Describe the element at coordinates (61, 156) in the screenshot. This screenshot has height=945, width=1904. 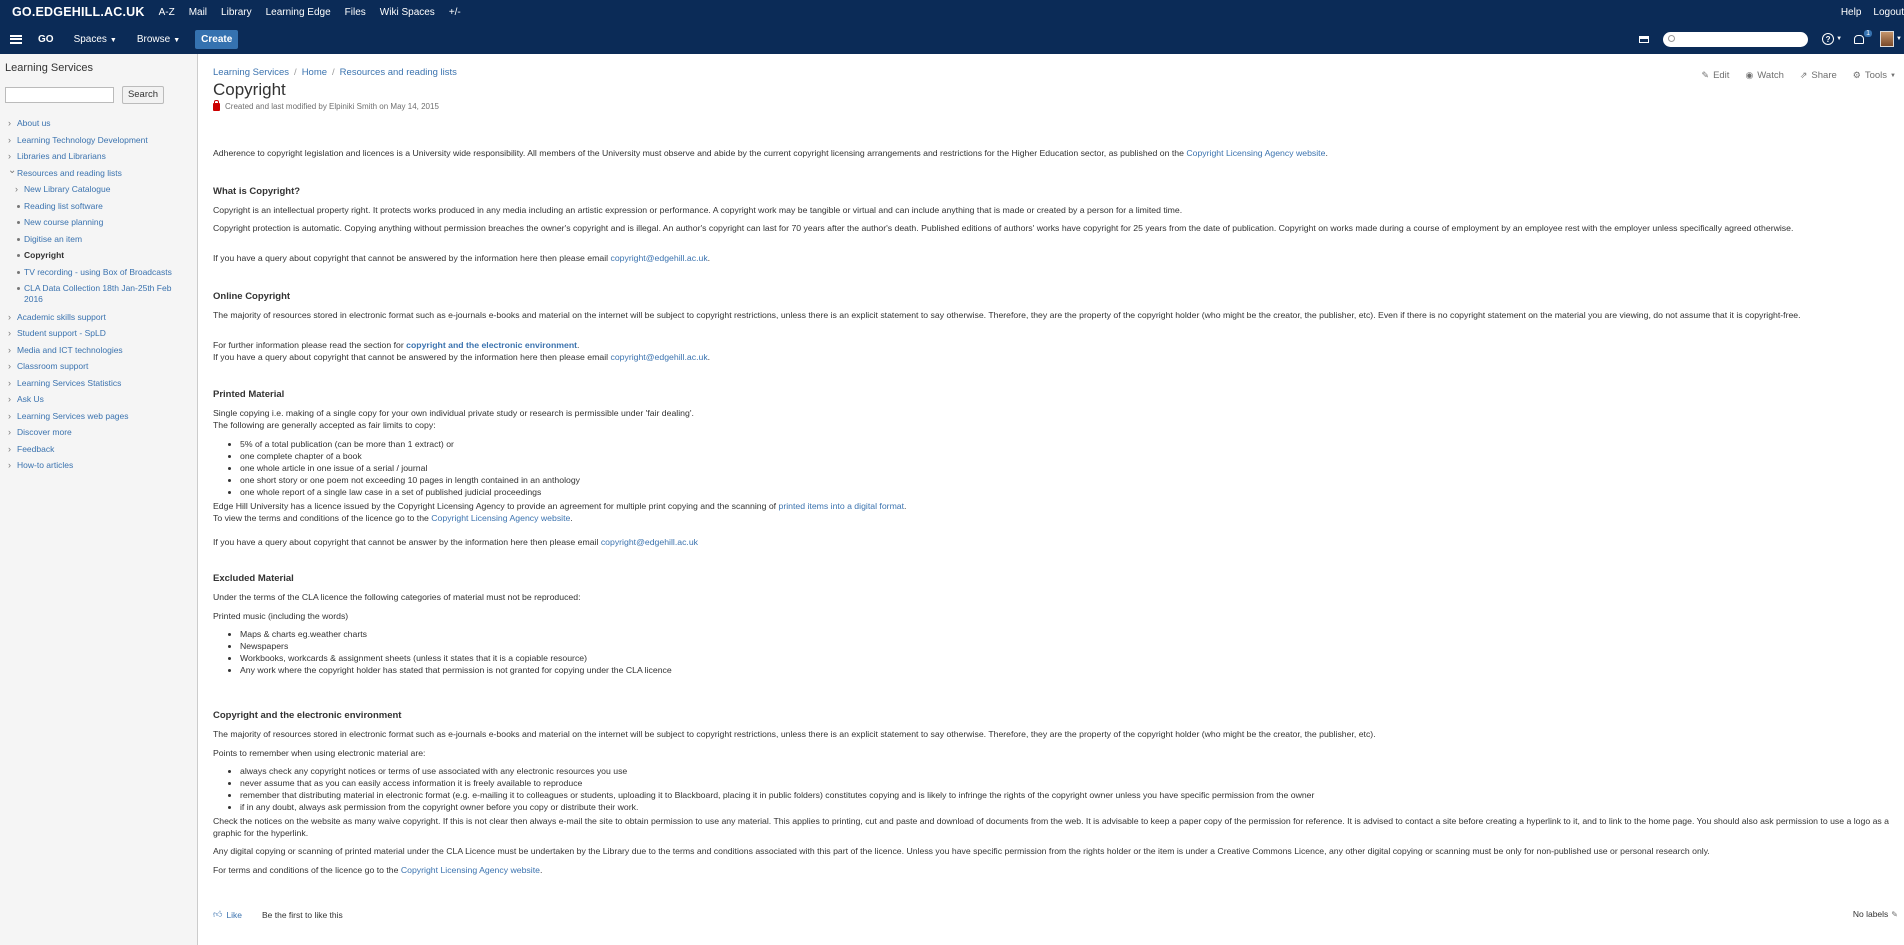
I see `sidebar-item-label: Libraries and Librarians` at that location.